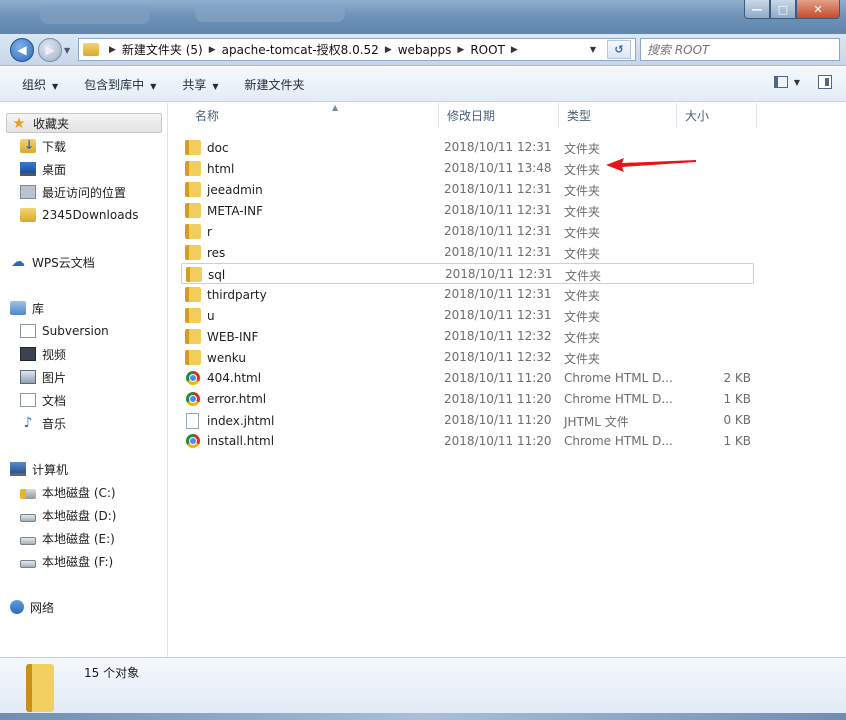  Describe the element at coordinates (51, 123) in the screenshot. I see `nav-label: 收藏夹` at that location.